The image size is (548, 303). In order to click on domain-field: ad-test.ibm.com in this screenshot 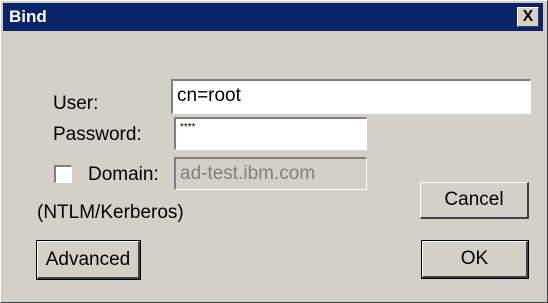, I will do `click(270, 173)`.